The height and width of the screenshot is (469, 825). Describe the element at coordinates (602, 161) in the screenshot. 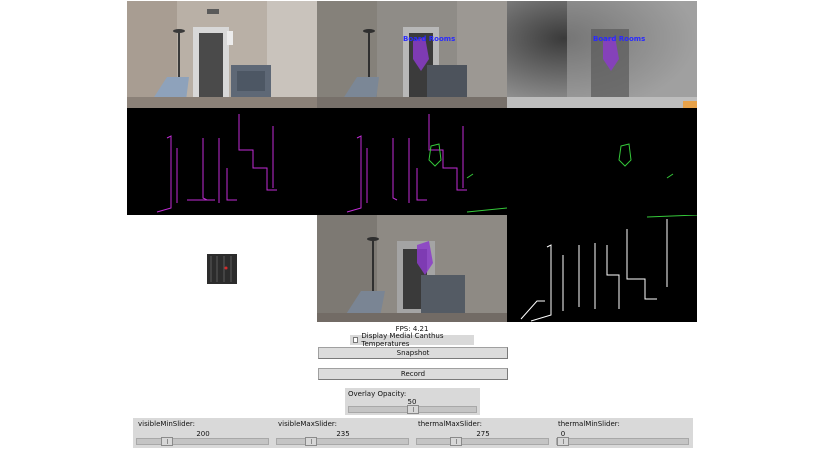

I see `thermal-edges-view` at that location.